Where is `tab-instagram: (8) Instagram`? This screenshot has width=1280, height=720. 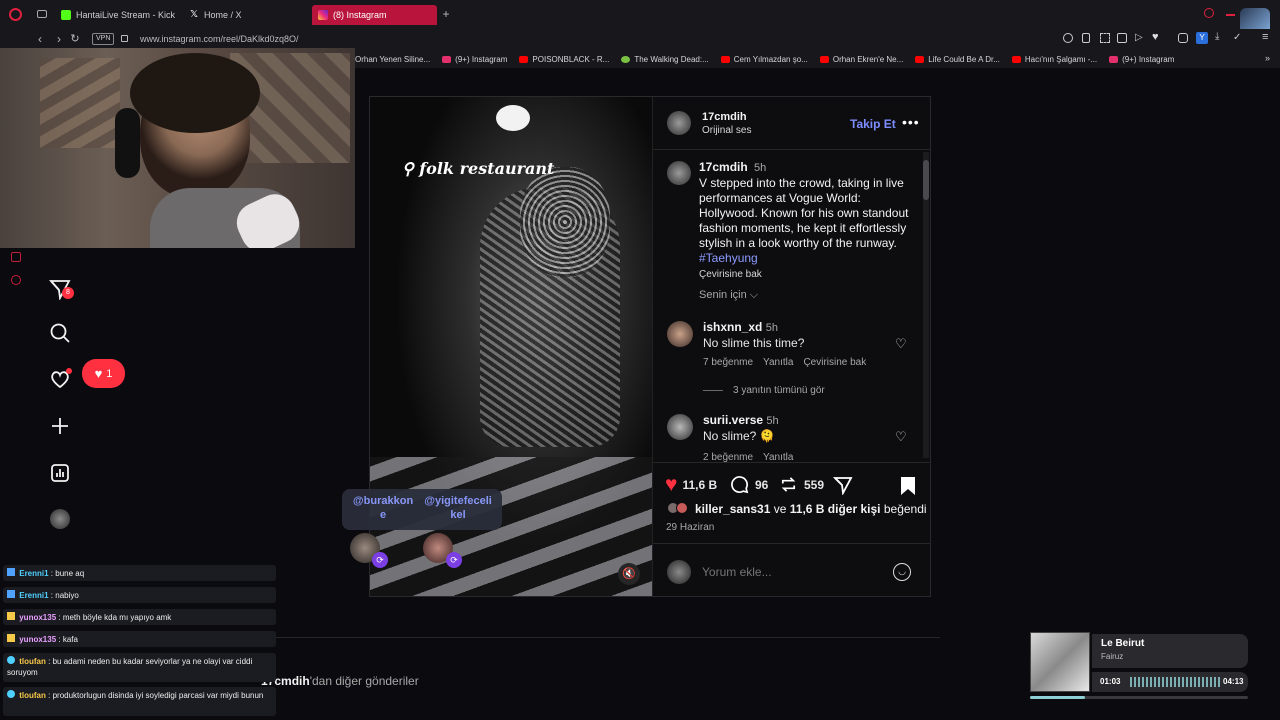 tab-instagram: (8) Instagram is located at coordinates (374, 15).